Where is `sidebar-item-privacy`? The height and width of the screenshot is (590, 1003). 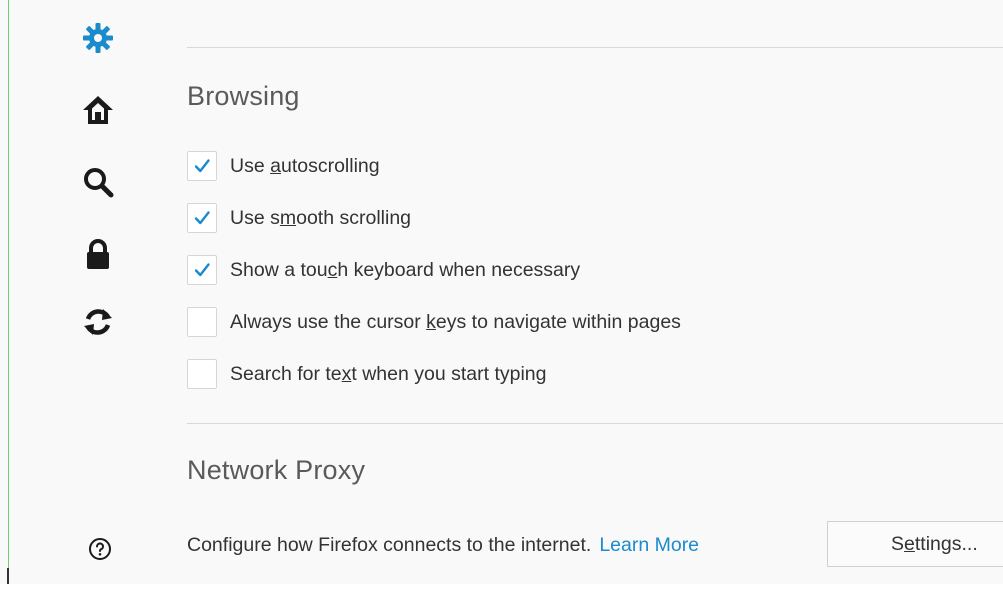 sidebar-item-privacy is located at coordinates (98, 254).